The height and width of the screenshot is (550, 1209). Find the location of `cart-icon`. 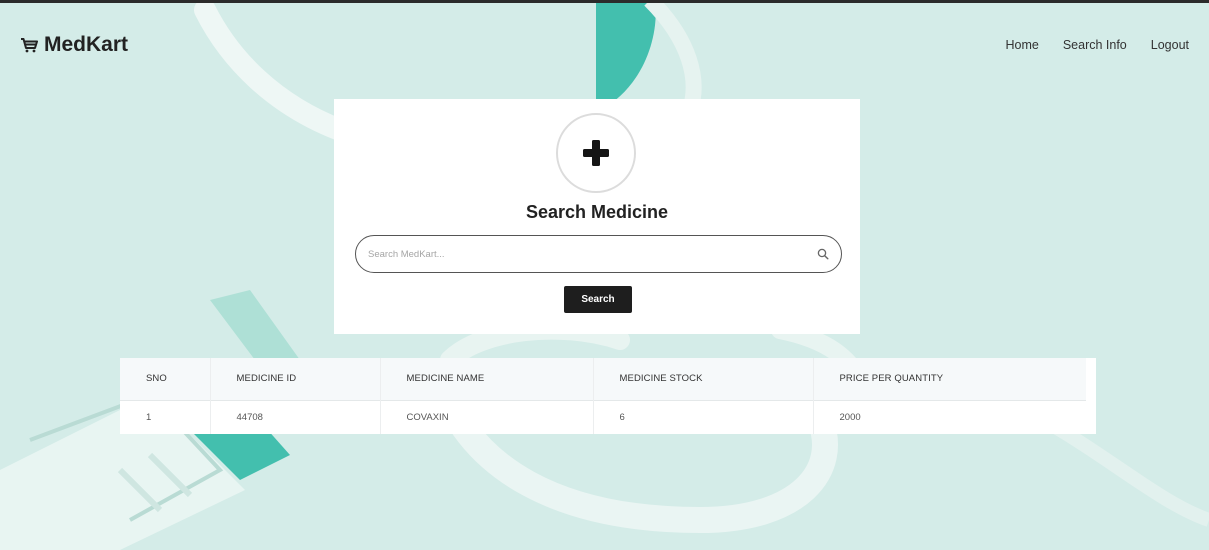

cart-icon is located at coordinates (29, 45).